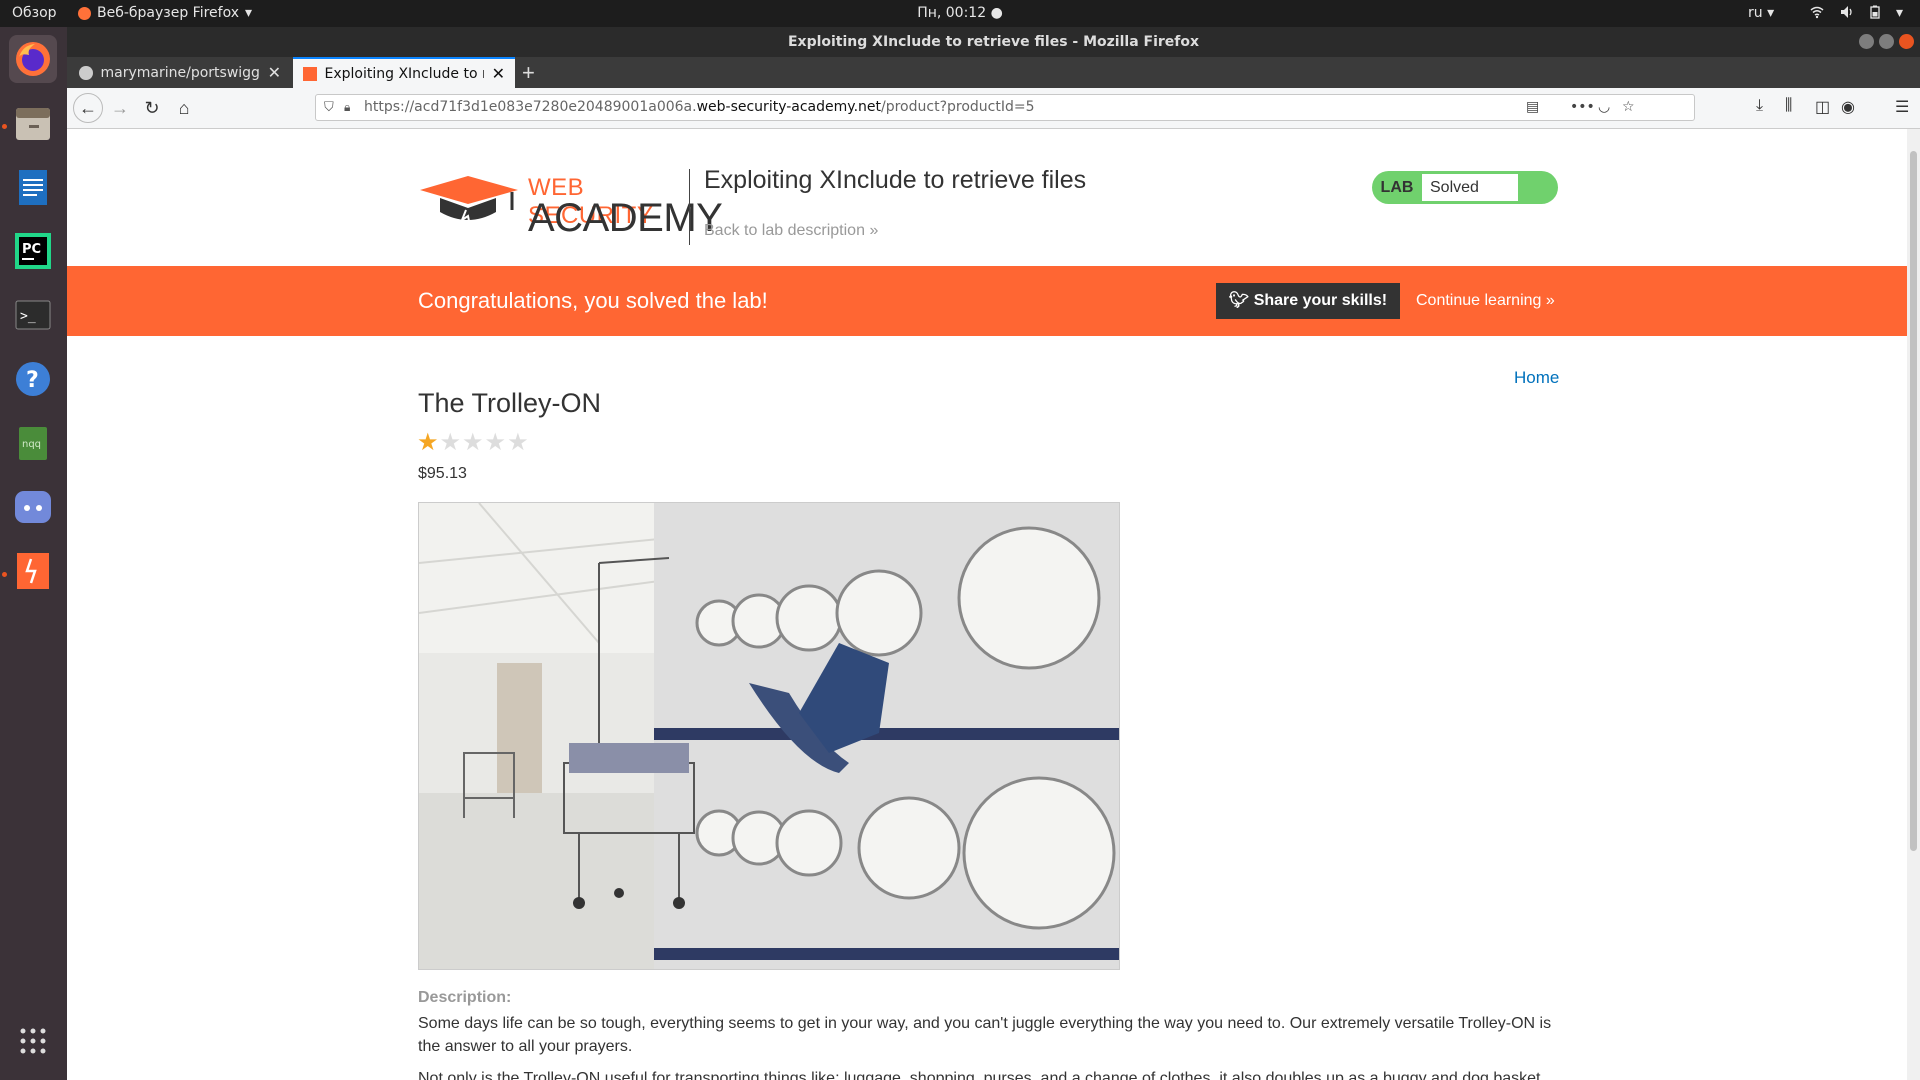 The height and width of the screenshot is (1080, 1920). I want to click on product-title: The Trolley-ON, so click(510, 403).